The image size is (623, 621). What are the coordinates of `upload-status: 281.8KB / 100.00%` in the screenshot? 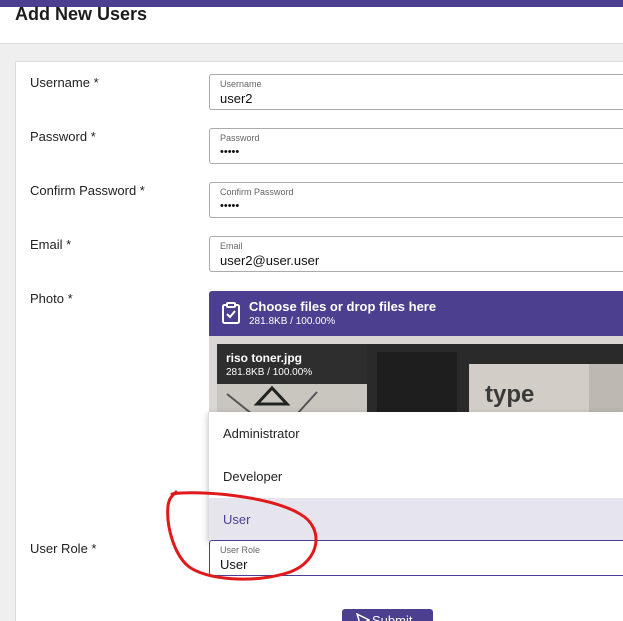 It's located at (292, 321).